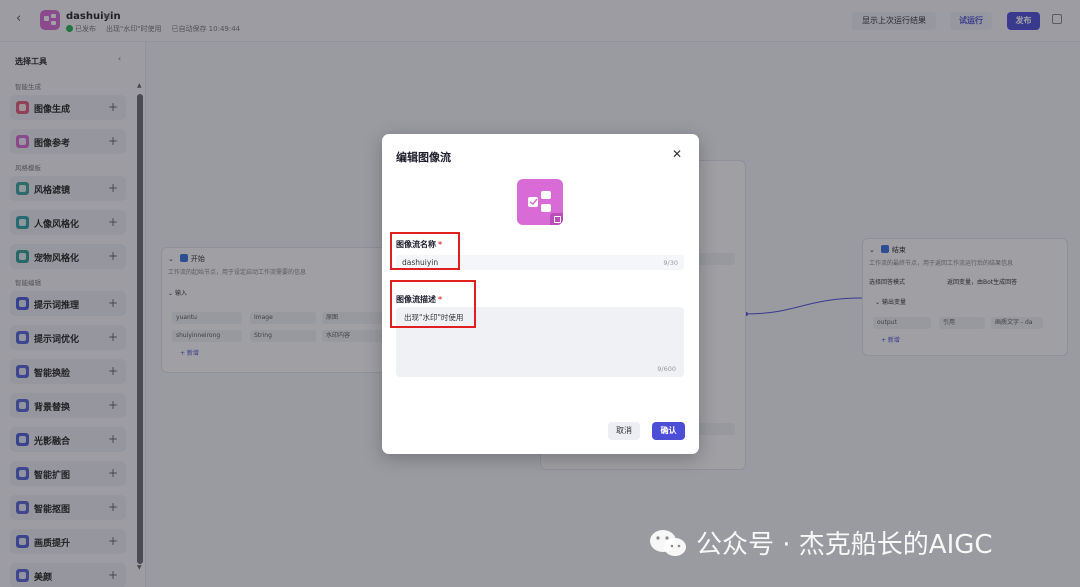  What do you see at coordinates (677, 154) in the screenshot?
I see `close-icon: ✕` at bounding box center [677, 154].